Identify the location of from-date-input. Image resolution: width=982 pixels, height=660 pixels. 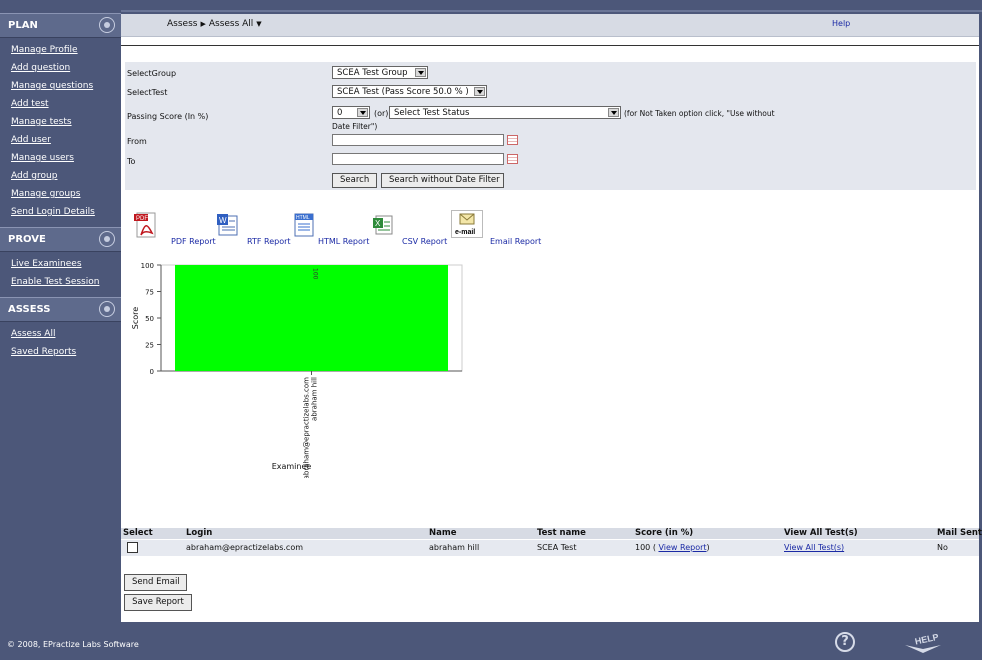
(418, 140).